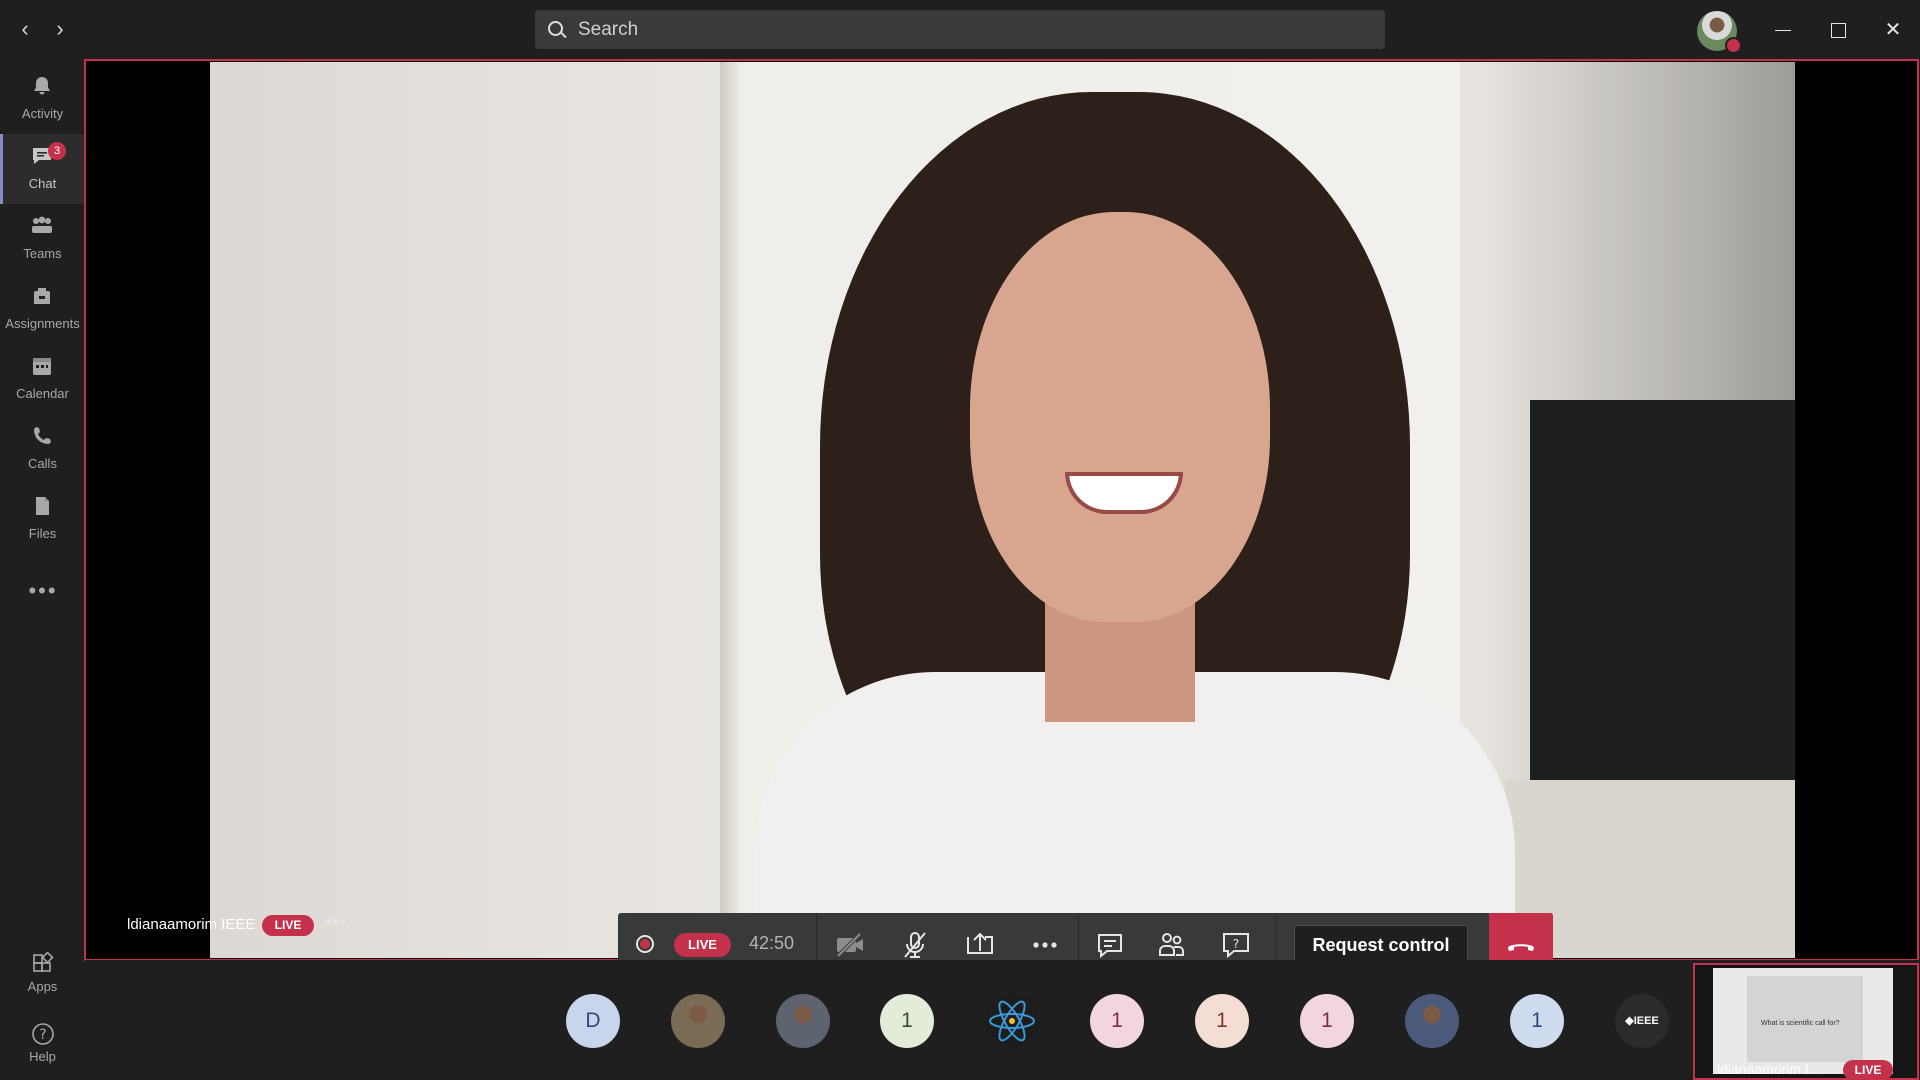  What do you see at coordinates (42, 1056) in the screenshot?
I see `rail-label: Help` at bounding box center [42, 1056].